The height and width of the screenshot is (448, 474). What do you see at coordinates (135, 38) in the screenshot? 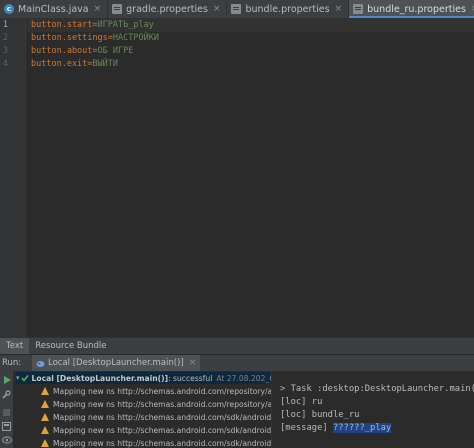
I see `property-value: НАСТРОЙКИ` at bounding box center [135, 38].